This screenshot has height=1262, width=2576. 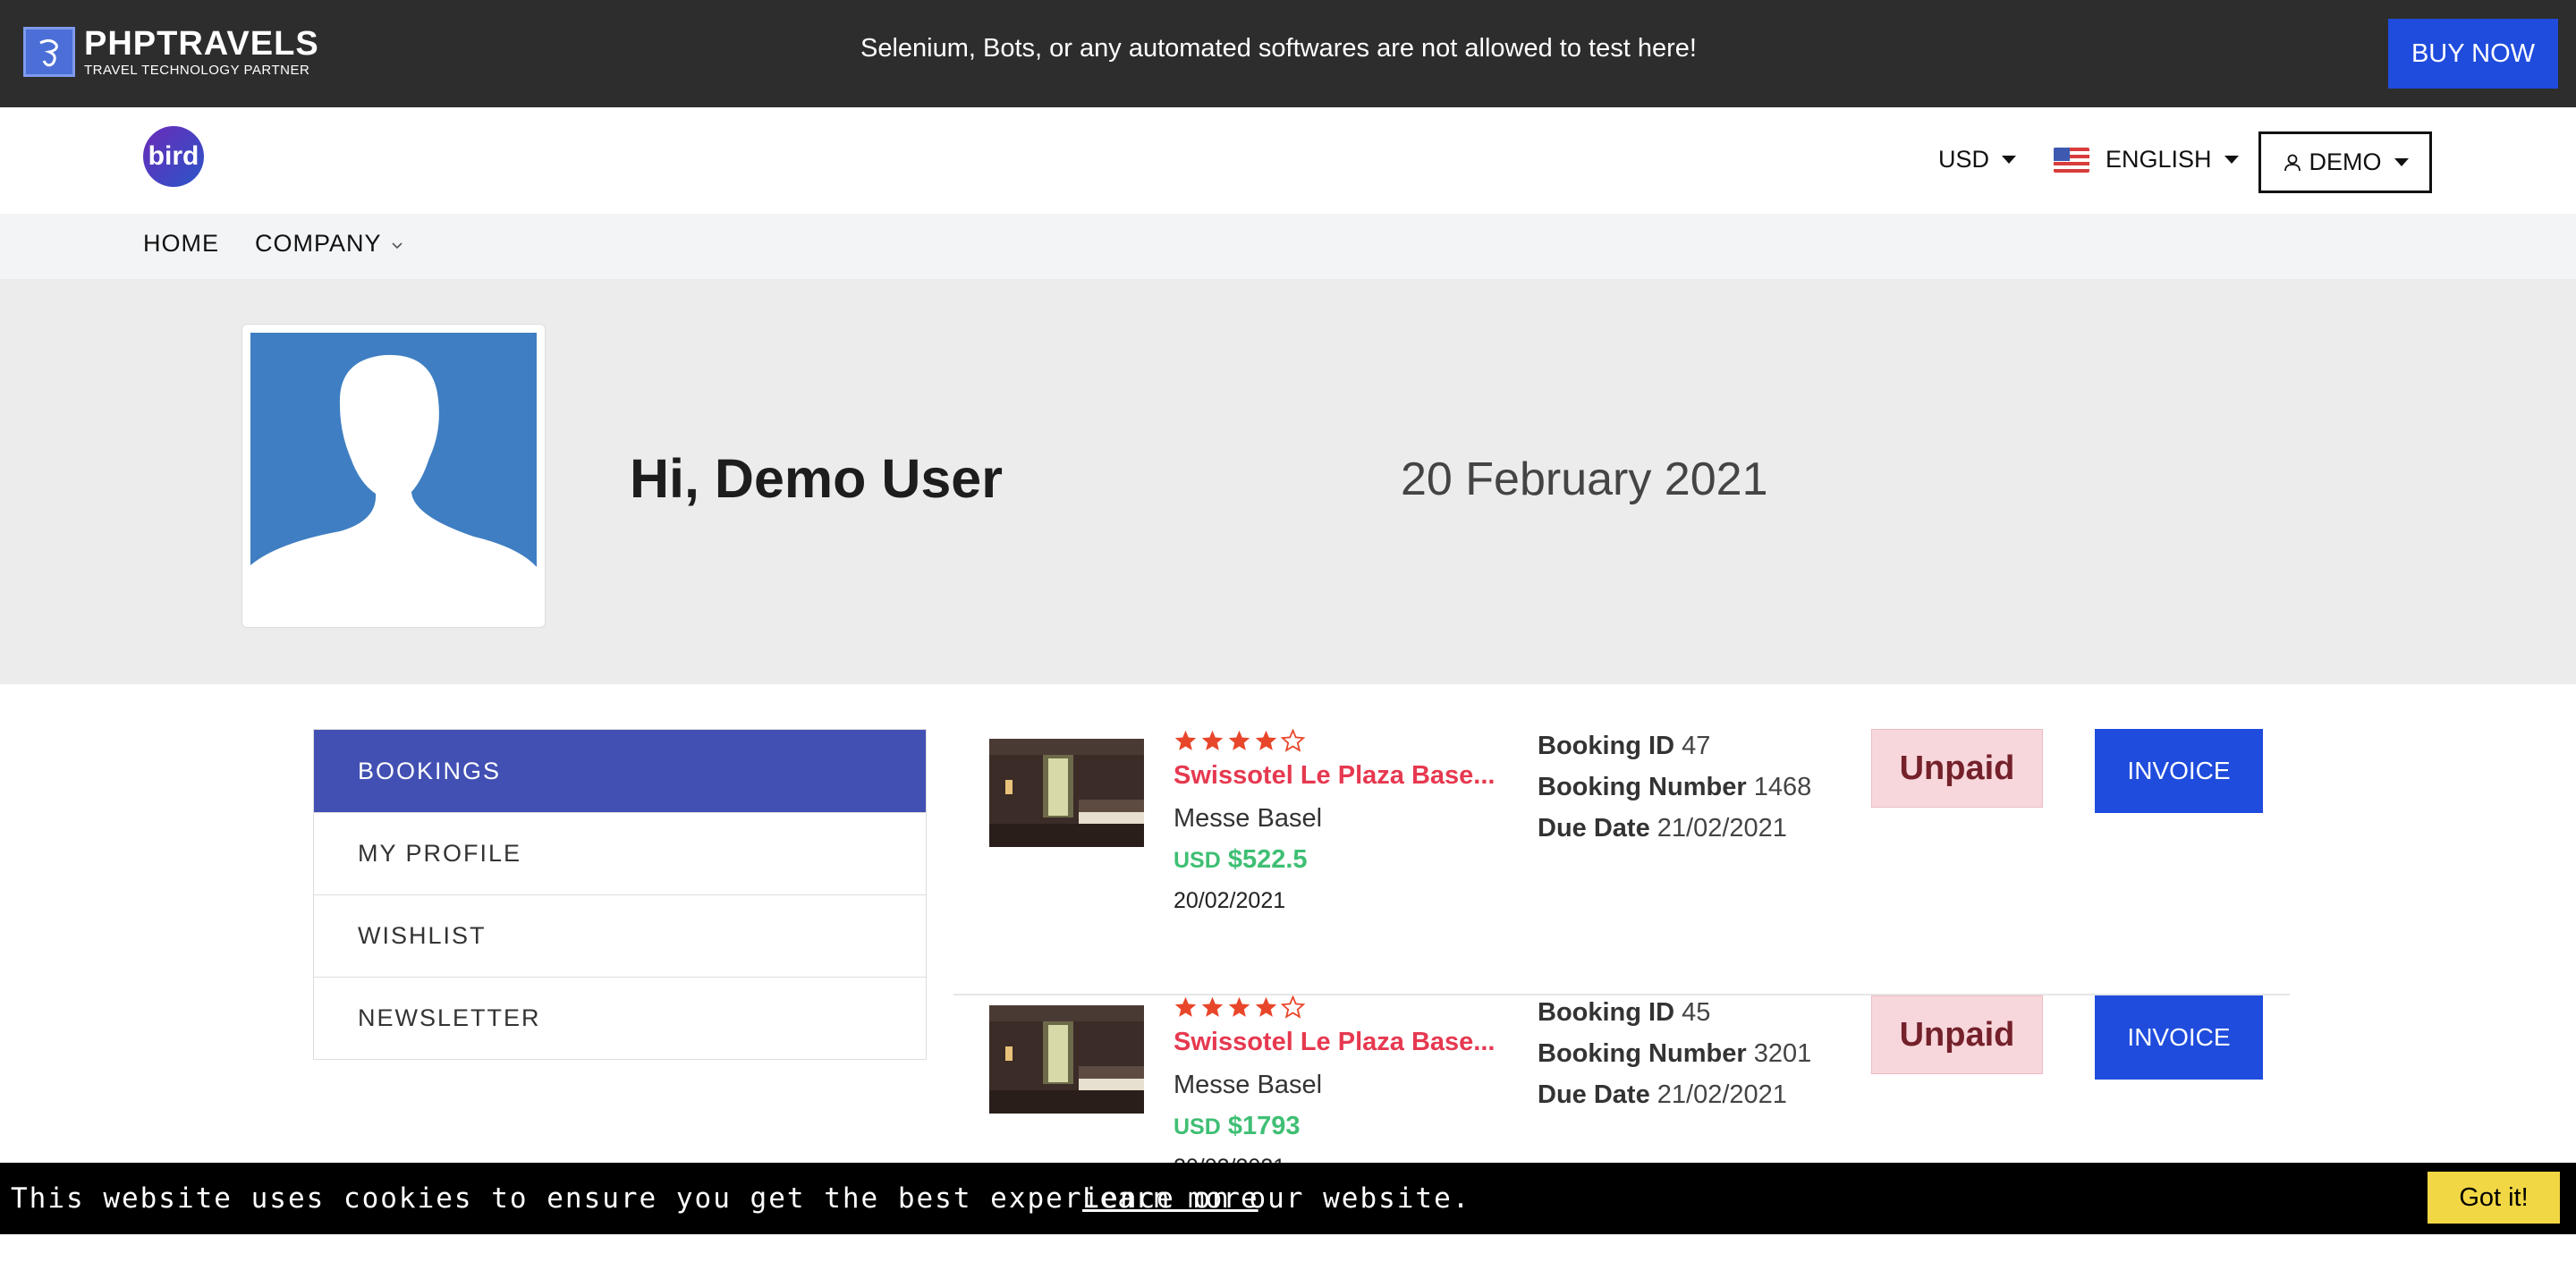 I want to click on currency-label: USD, so click(x=1964, y=159).